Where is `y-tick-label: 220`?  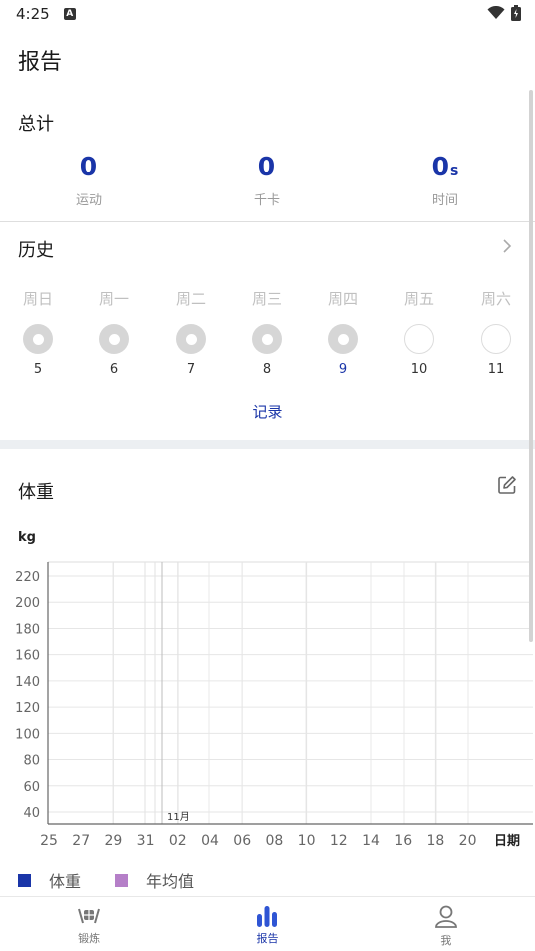 y-tick-label: 220 is located at coordinates (27, 577).